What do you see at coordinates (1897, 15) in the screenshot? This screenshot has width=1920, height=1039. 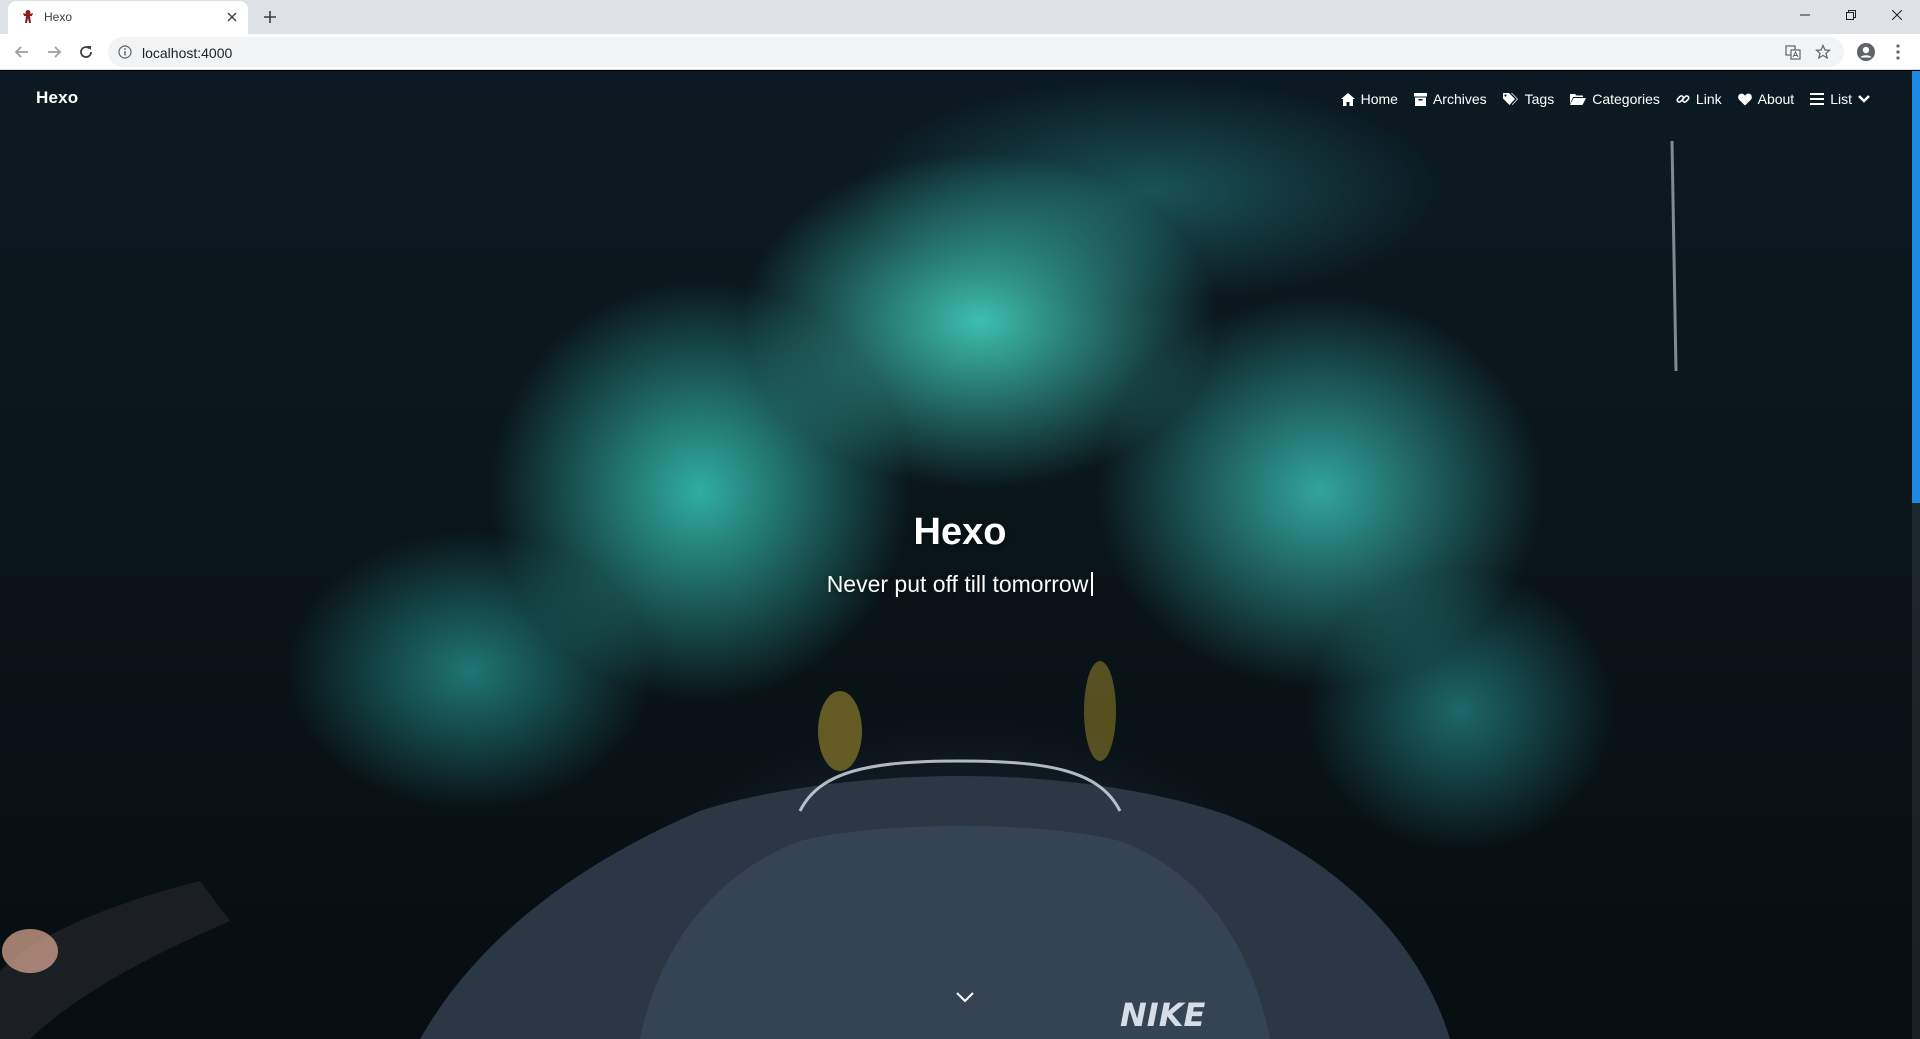 I see `close-window-icon` at bounding box center [1897, 15].